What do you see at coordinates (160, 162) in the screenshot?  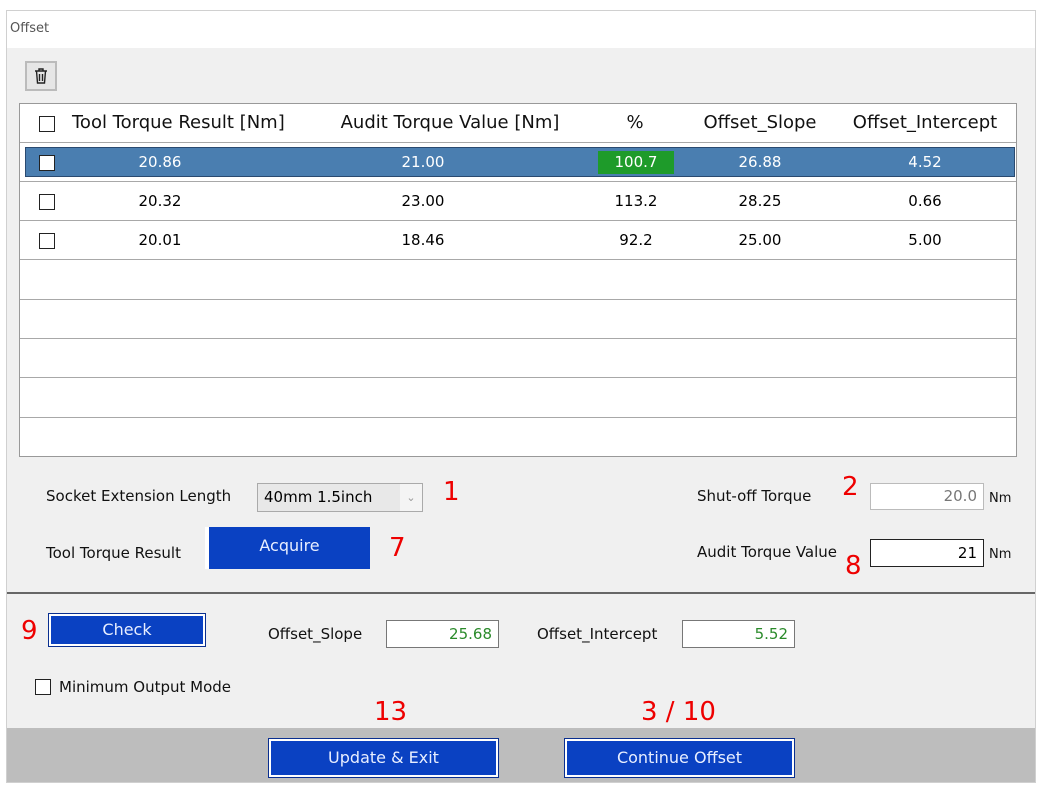 I see `cell-tool: 20.86` at bounding box center [160, 162].